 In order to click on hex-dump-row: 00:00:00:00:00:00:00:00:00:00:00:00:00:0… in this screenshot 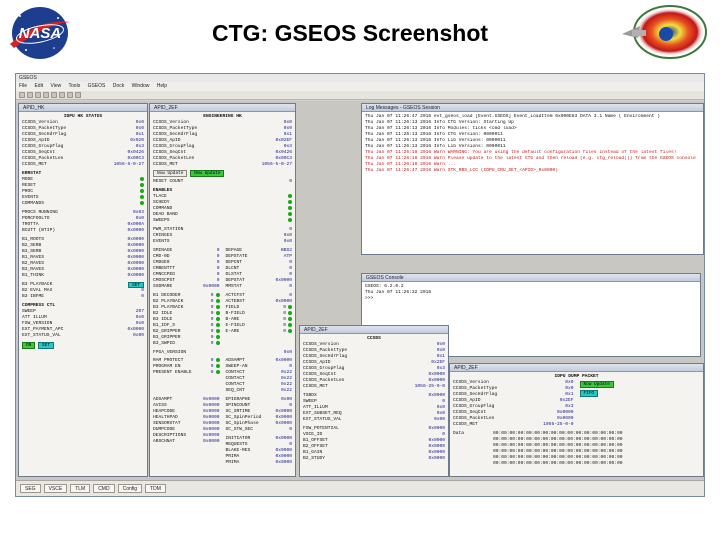, I will do `click(558, 463)`.